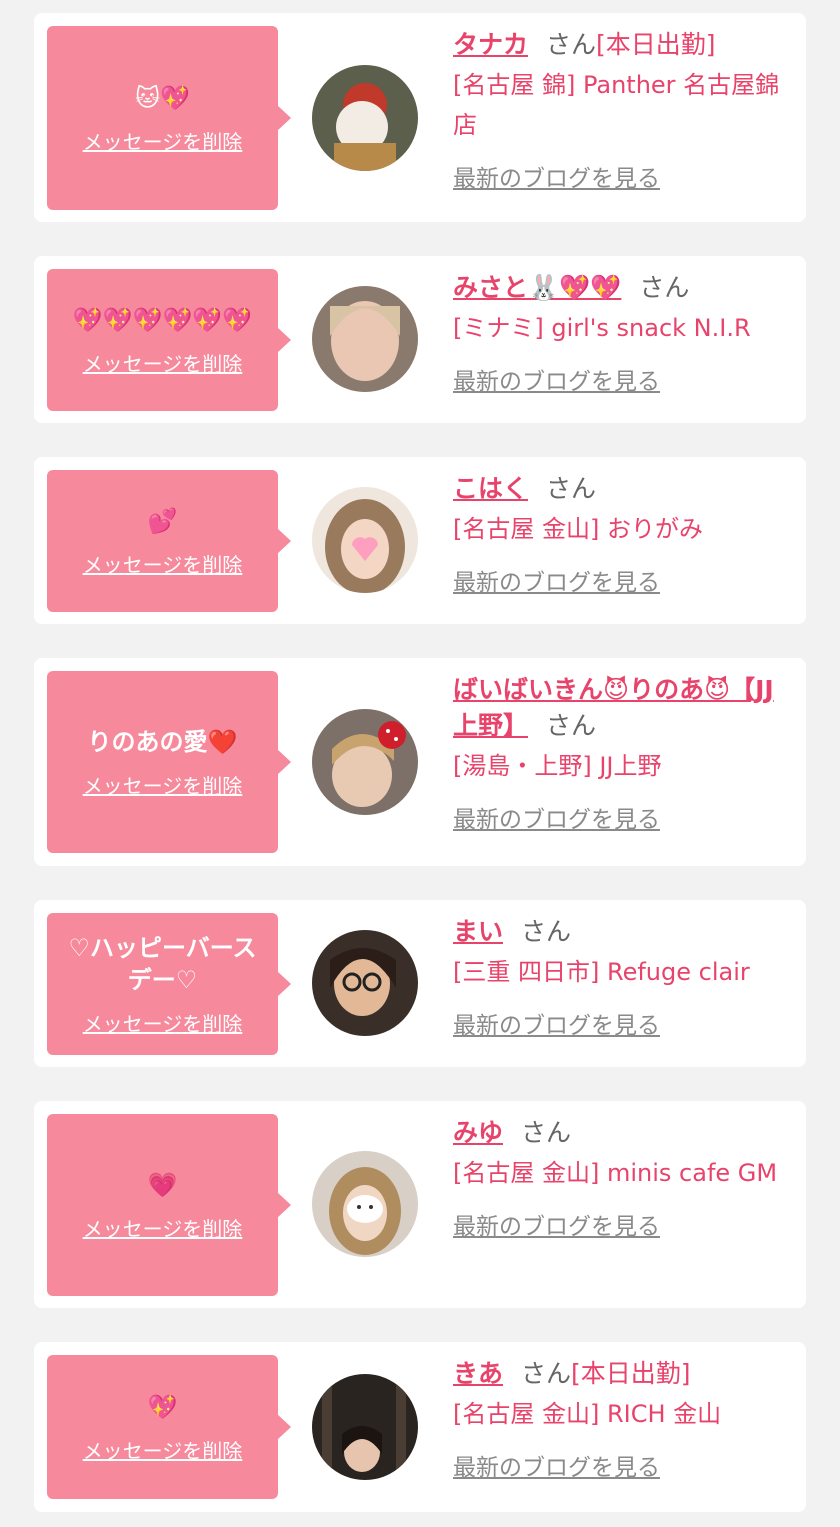 The width and height of the screenshot is (840, 1527). I want to click on message-bubble: りのあの愛❤️ メッセージを削除, so click(169, 762).